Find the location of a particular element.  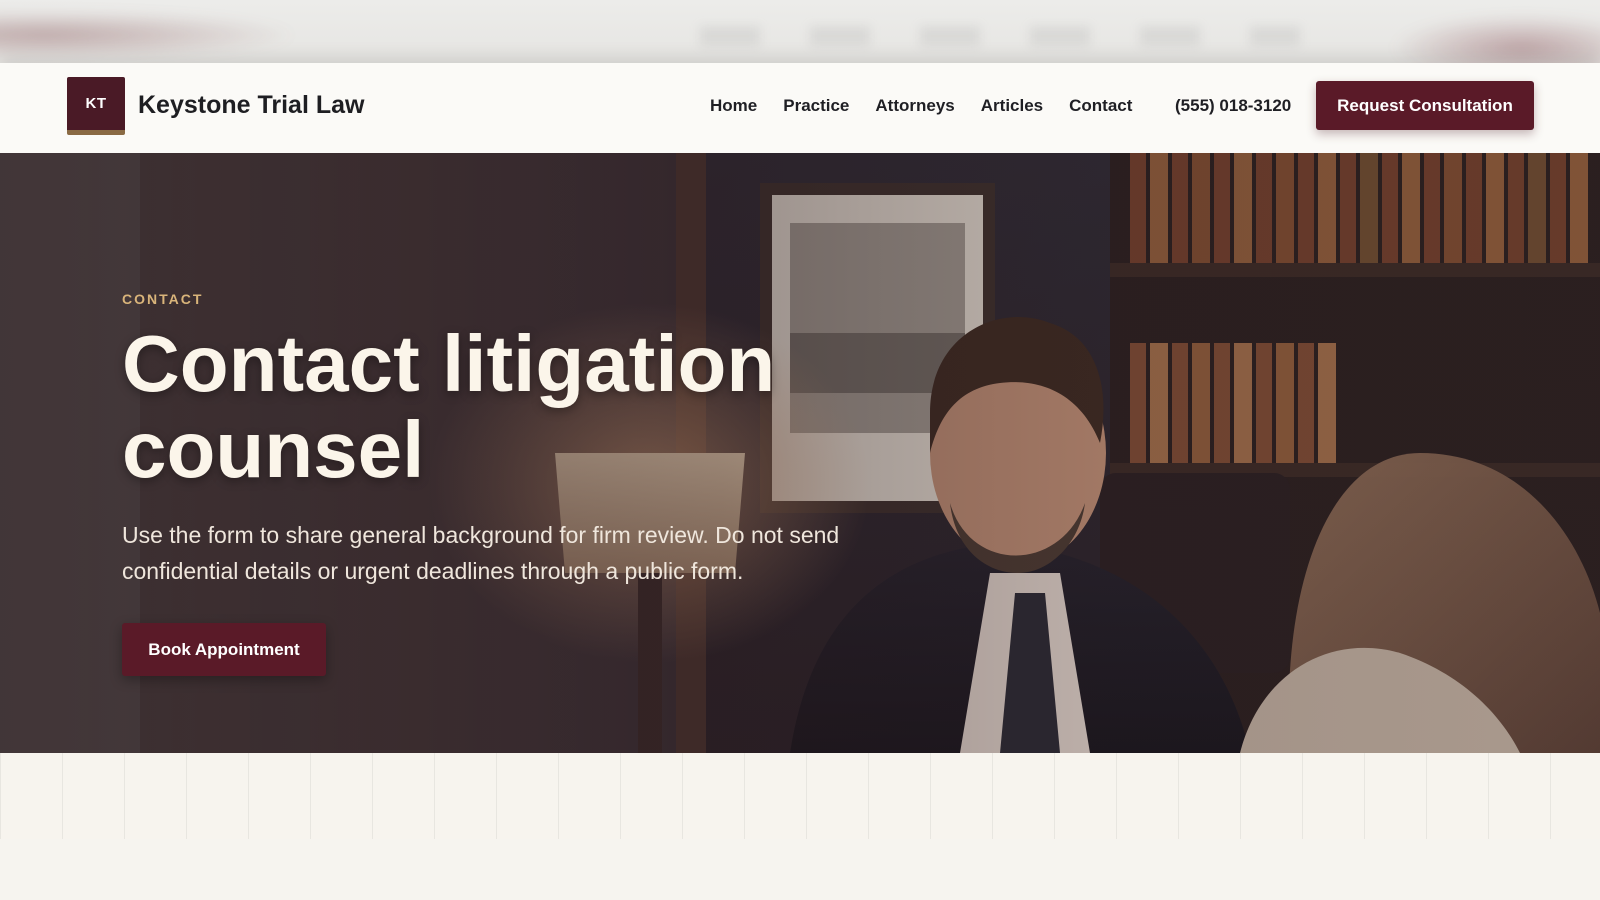

grid-pattern-band is located at coordinates (800, 796).